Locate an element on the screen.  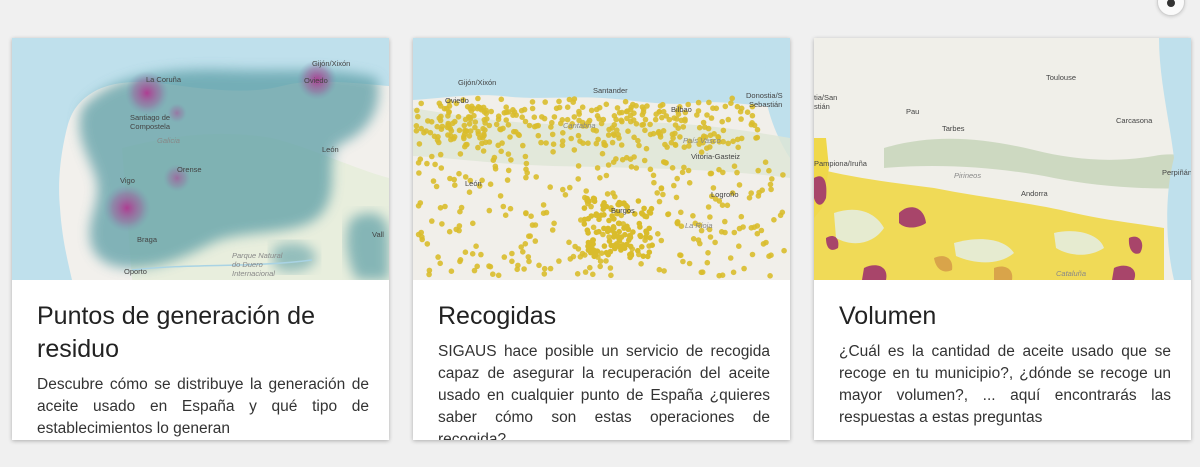
svg-text: Donostia/S is located at coordinates (764, 95).